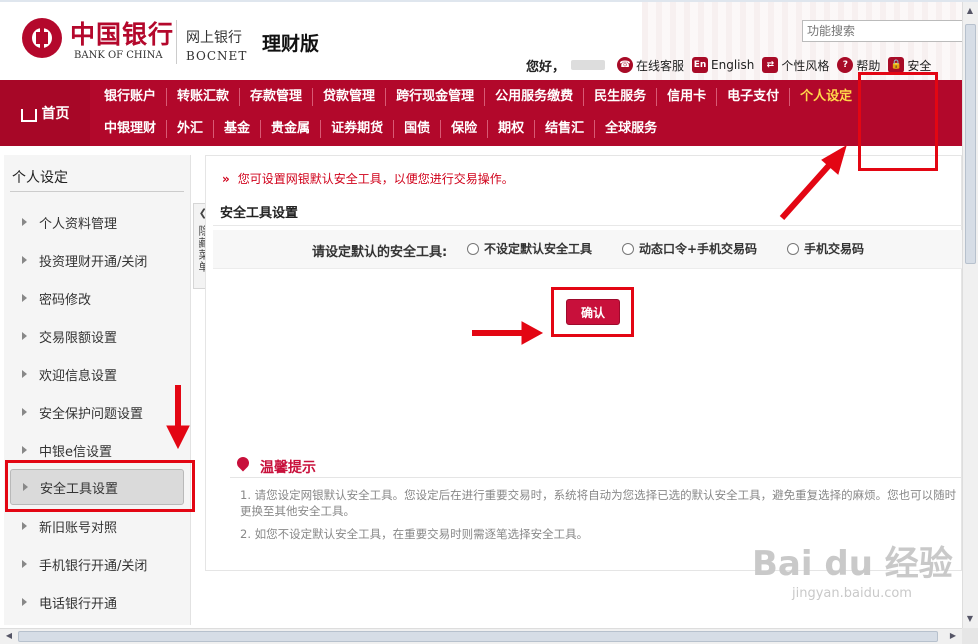 The width and height of the screenshot is (978, 644). I want to click on online-service-link: ☎ 在线客服, so click(650, 65).